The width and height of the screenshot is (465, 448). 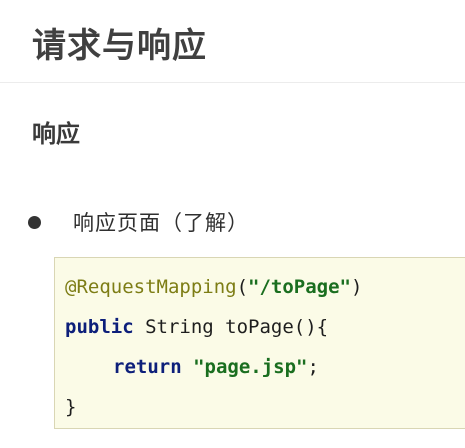 What do you see at coordinates (99, 327) in the screenshot?
I see `code-keyword-public: public` at bounding box center [99, 327].